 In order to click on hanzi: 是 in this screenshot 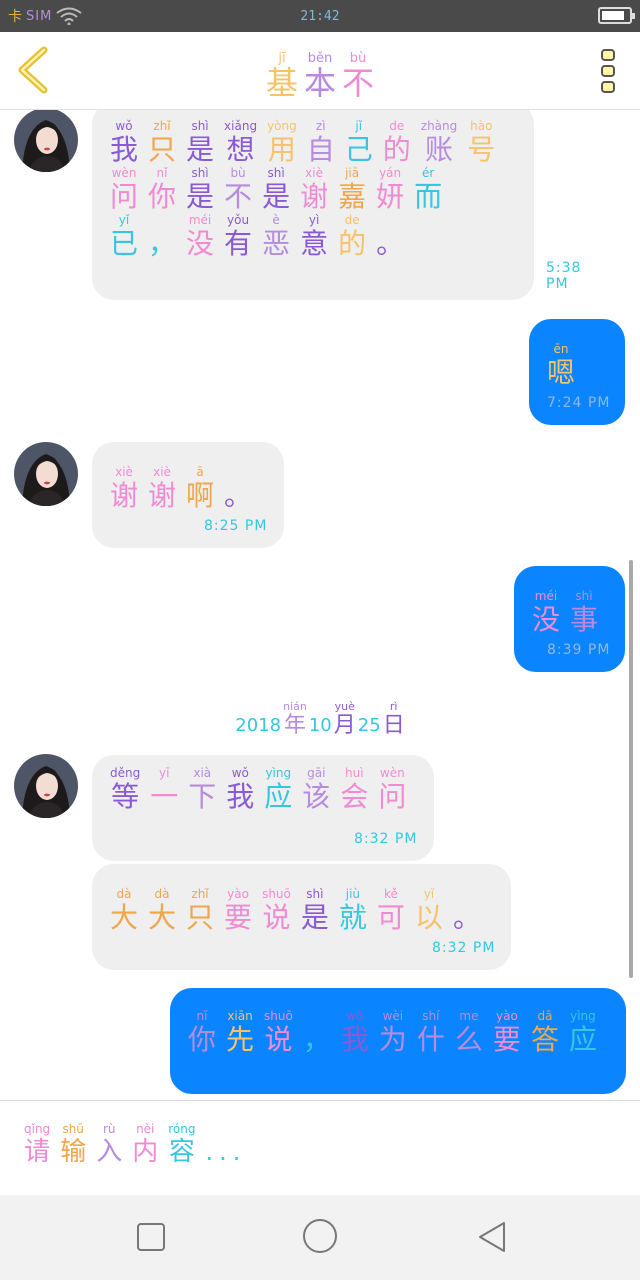, I will do `click(200, 196)`.